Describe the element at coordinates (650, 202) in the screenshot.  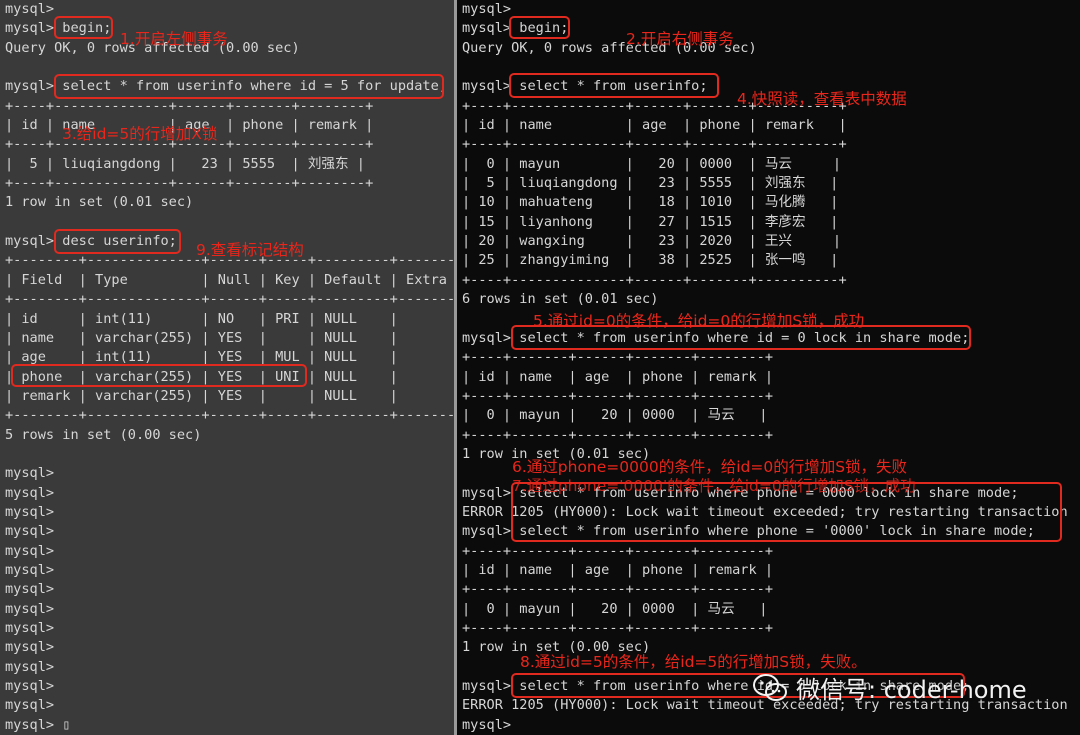
I see `right-line: | 10 | mahuateng | 18 | 1010 | 马化腾 |` at that location.